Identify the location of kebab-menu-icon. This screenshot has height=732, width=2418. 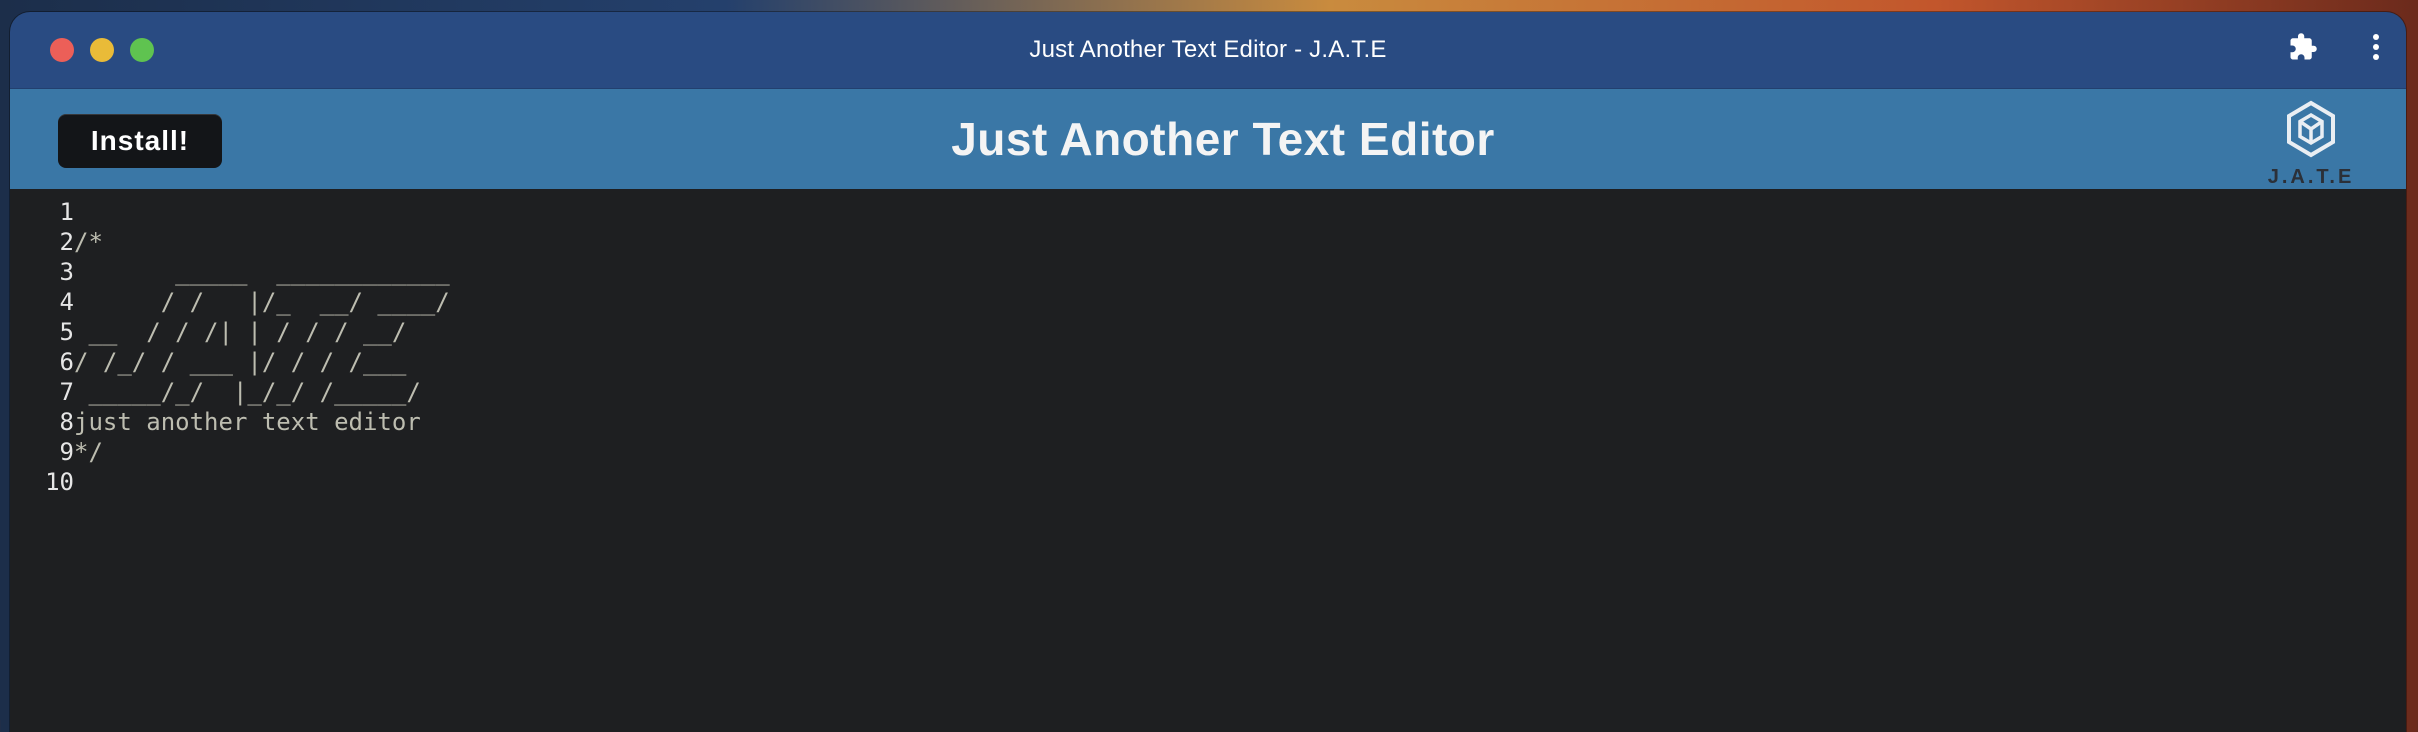
(2376, 47).